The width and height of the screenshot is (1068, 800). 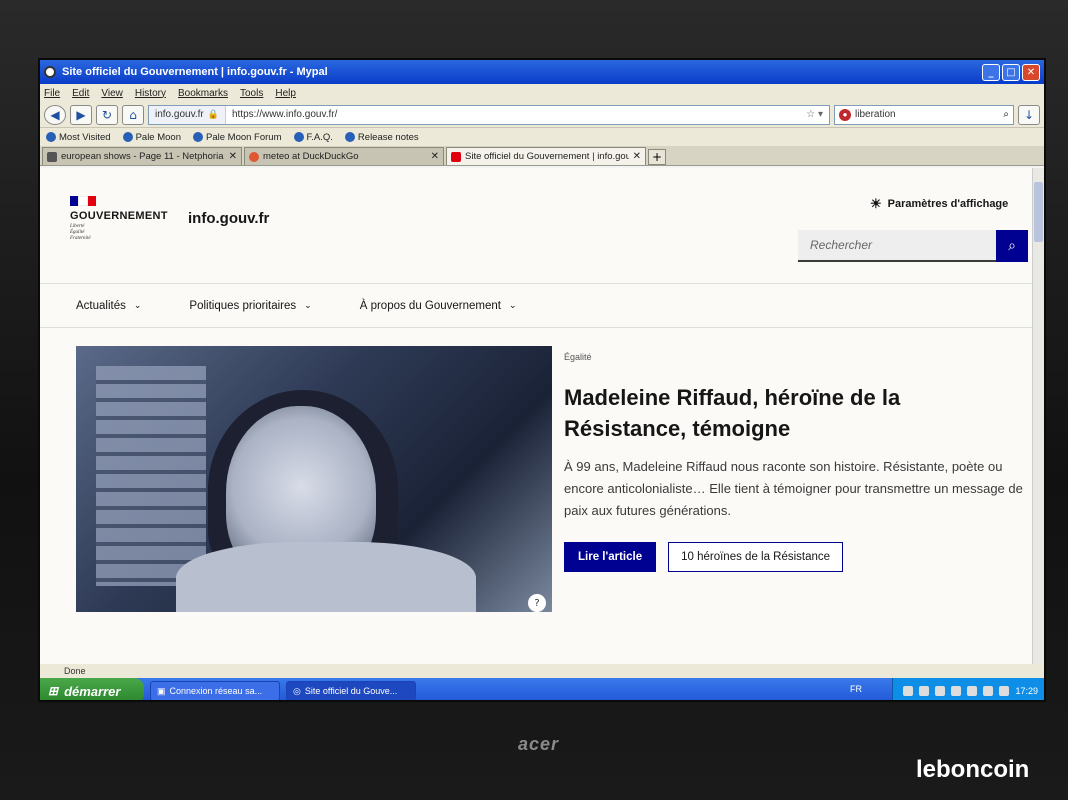 I want to click on government-logo: GOUVERNEMENT Liberté Égalité Fraternité, so click(x=120, y=219).